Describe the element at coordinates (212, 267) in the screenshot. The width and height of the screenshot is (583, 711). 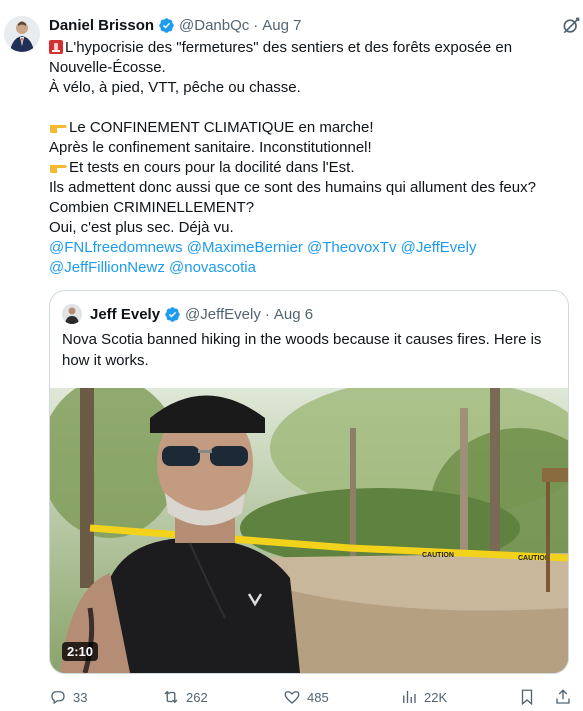
I see `mention-link: @novascotia` at that location.